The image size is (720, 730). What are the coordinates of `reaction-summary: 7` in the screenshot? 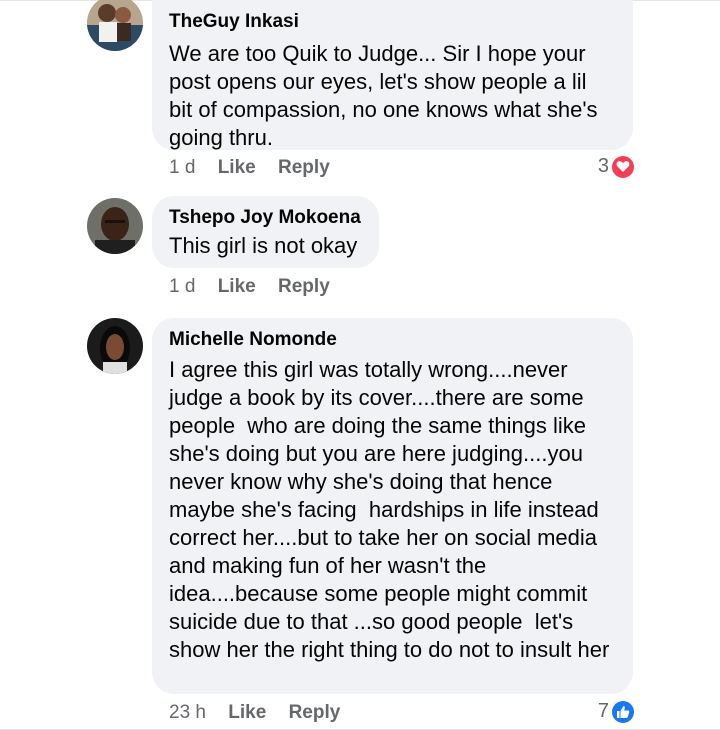 It's located at (616, 711).